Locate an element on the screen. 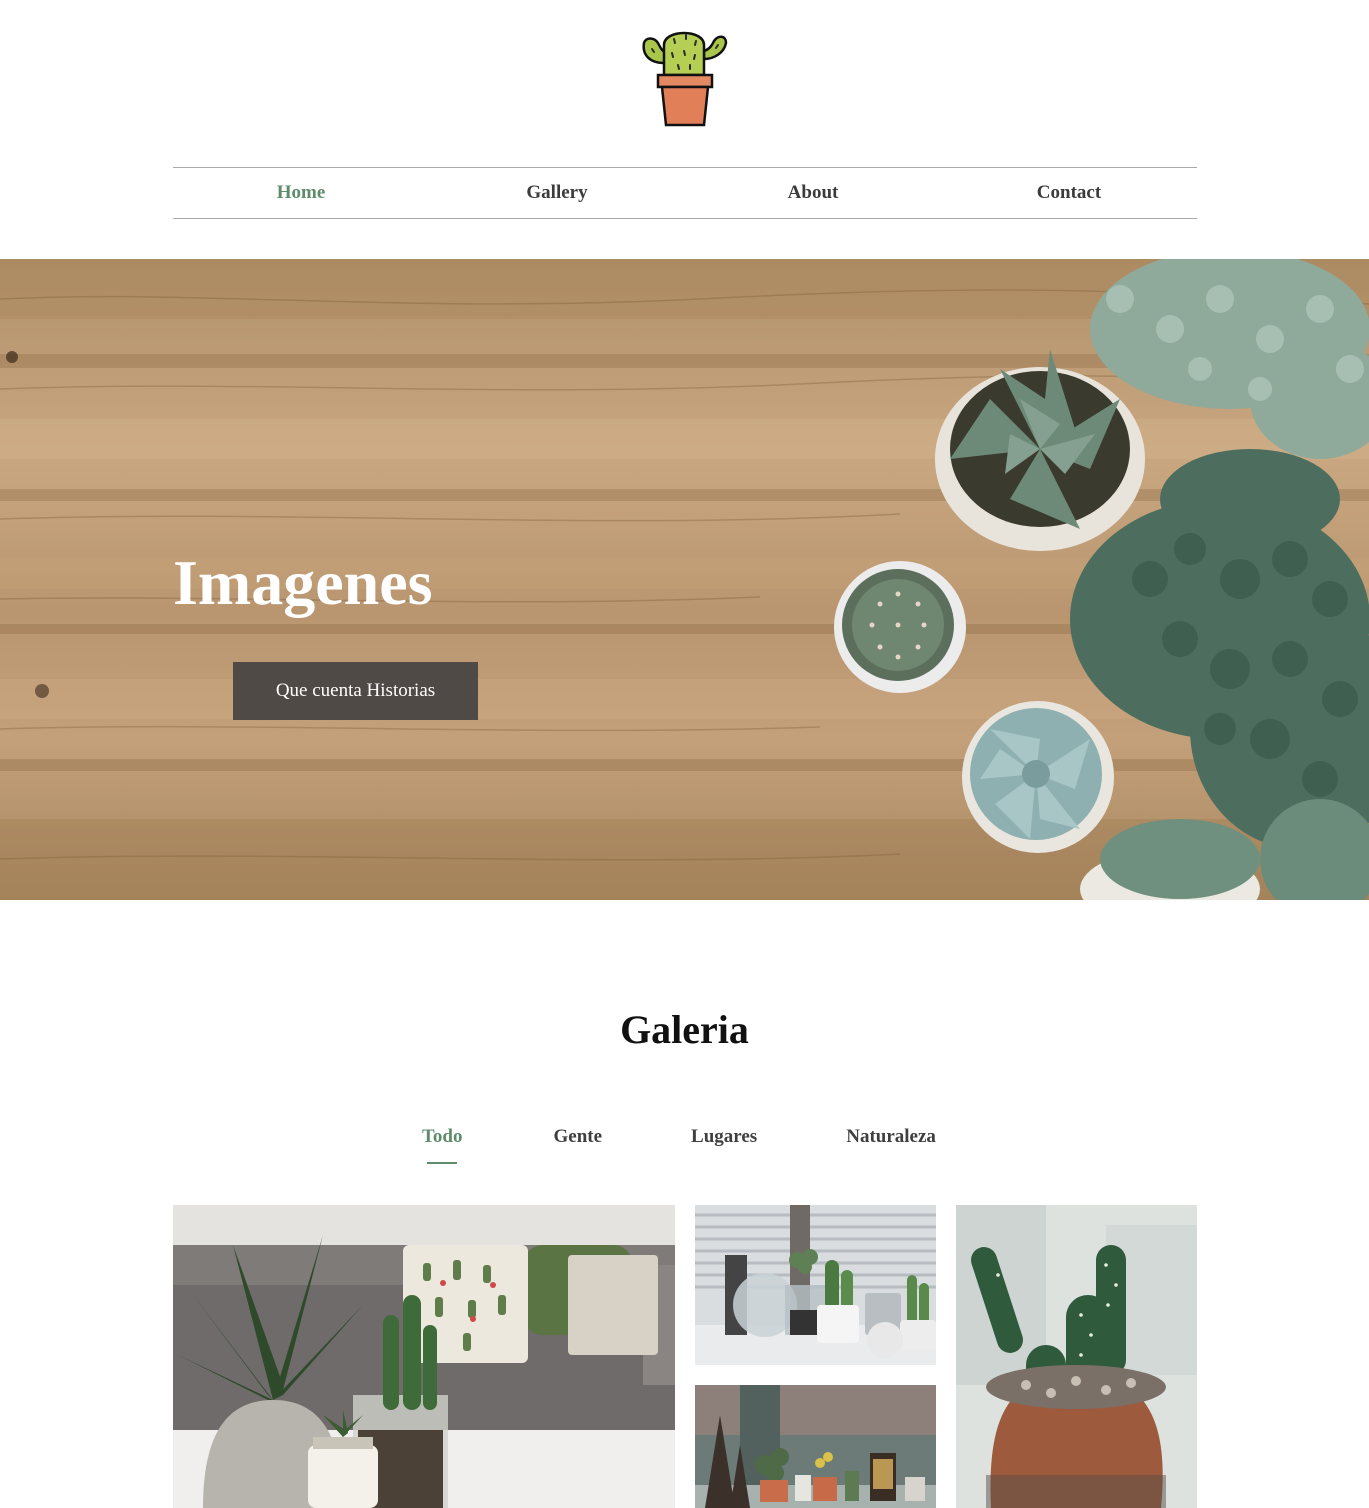  nav-item-gallery: Gallery is located at coordinates (557, 193).